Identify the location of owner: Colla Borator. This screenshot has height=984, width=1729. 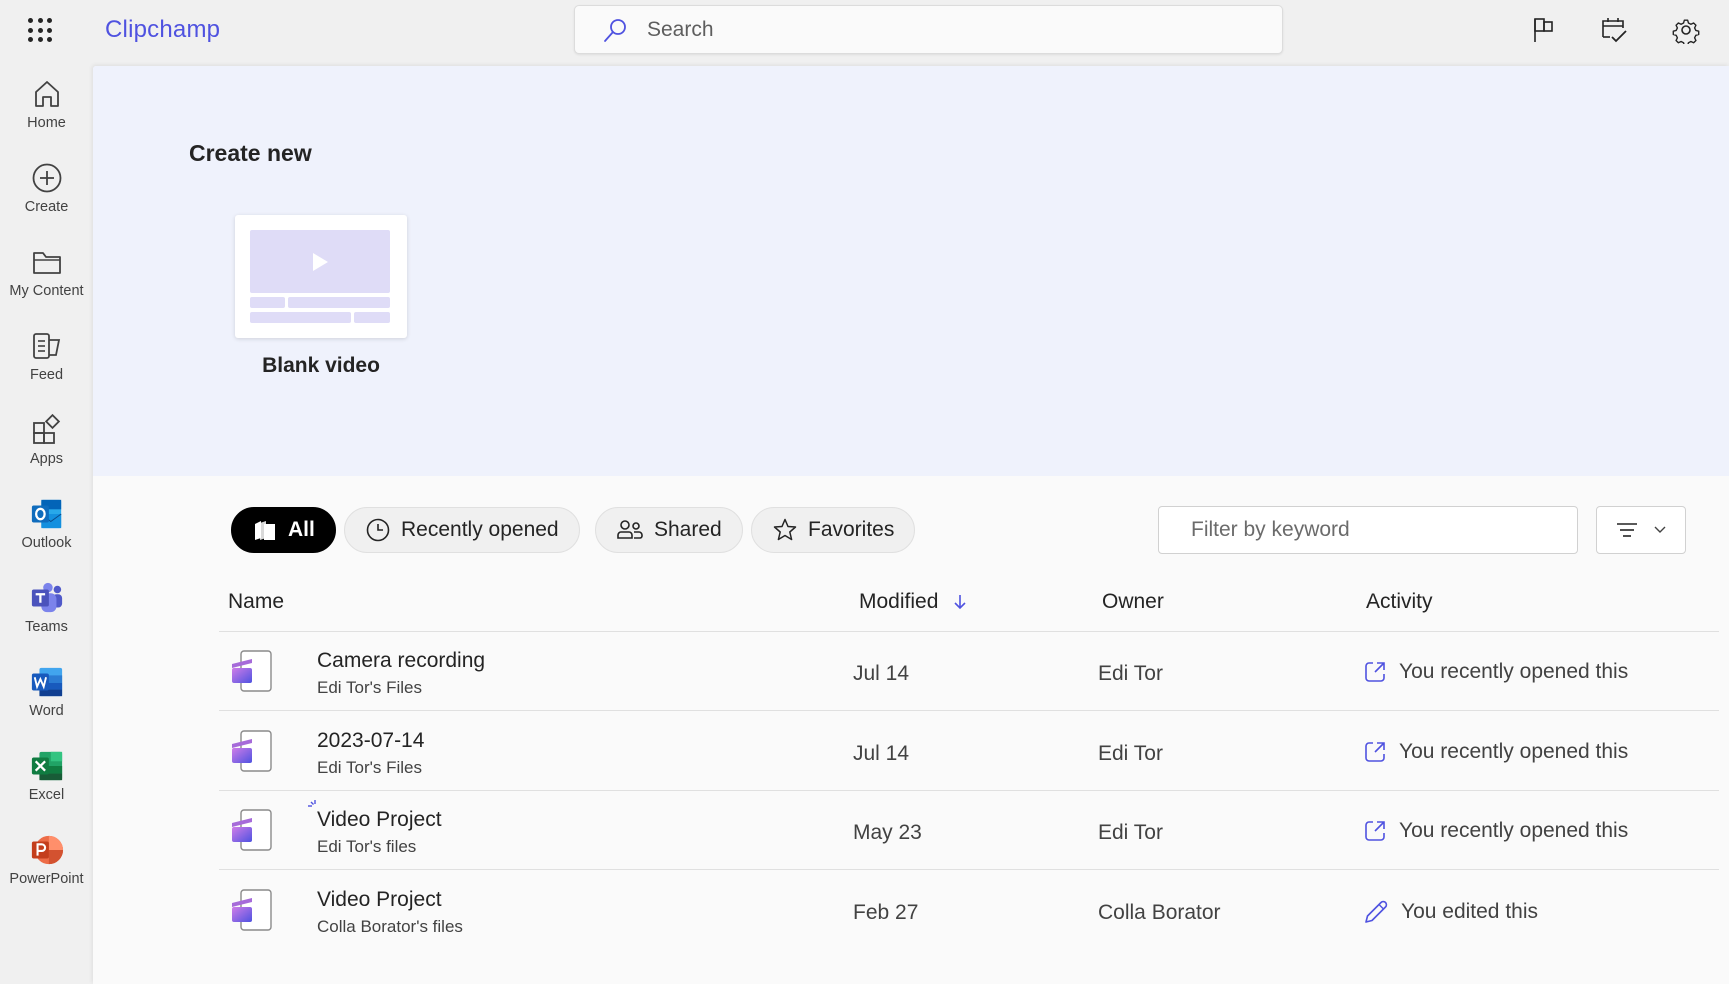
(1159, 912).